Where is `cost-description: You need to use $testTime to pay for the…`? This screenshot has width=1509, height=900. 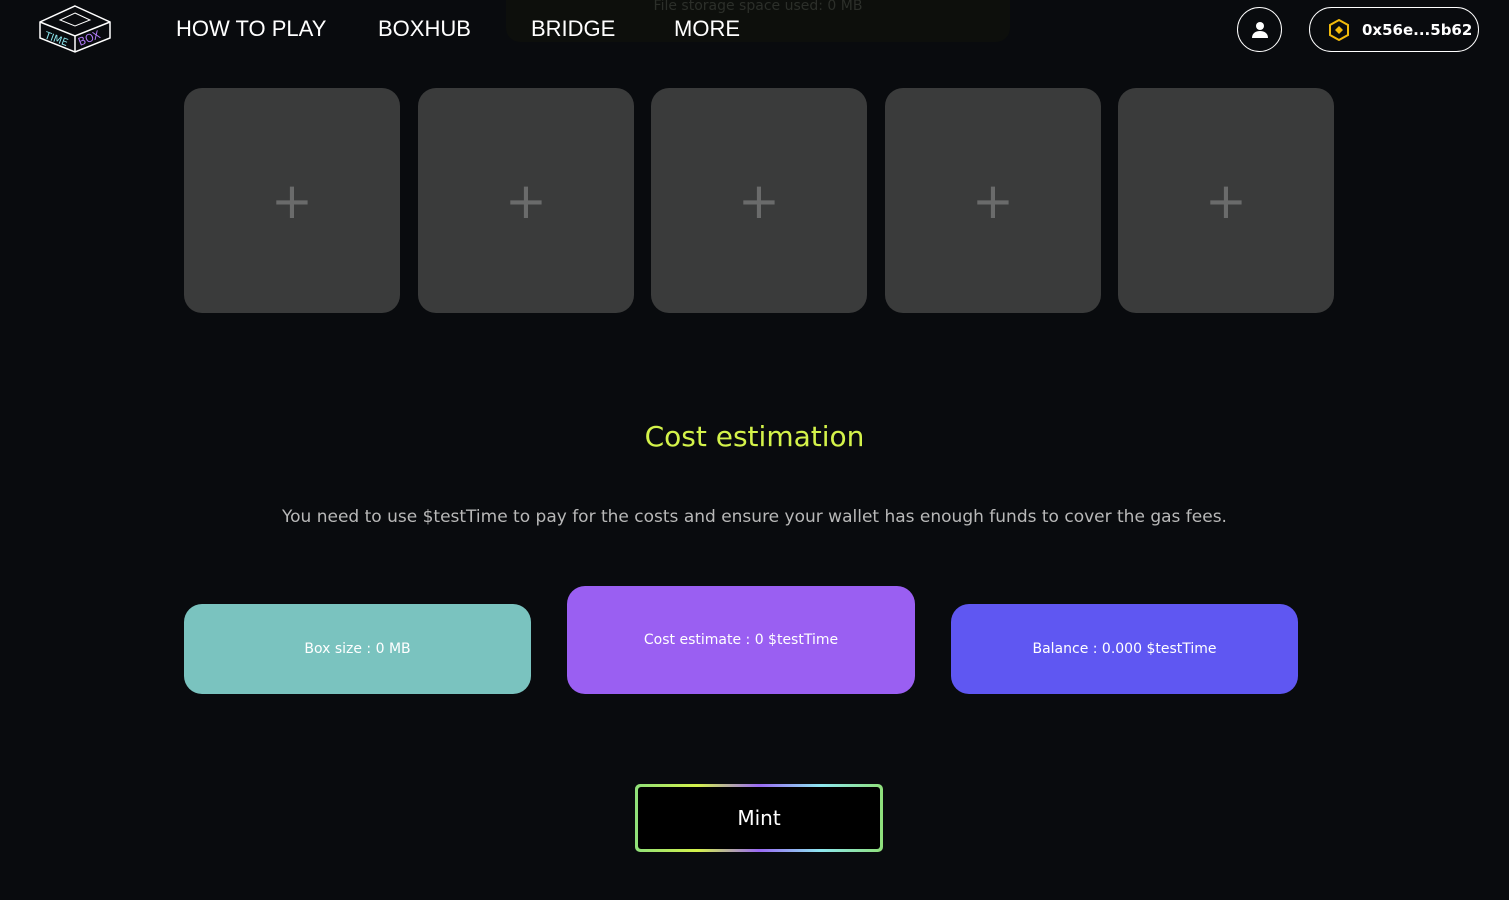 cost-description: You need to use $testTime to pay for the… is located at coordinates (754, 517).